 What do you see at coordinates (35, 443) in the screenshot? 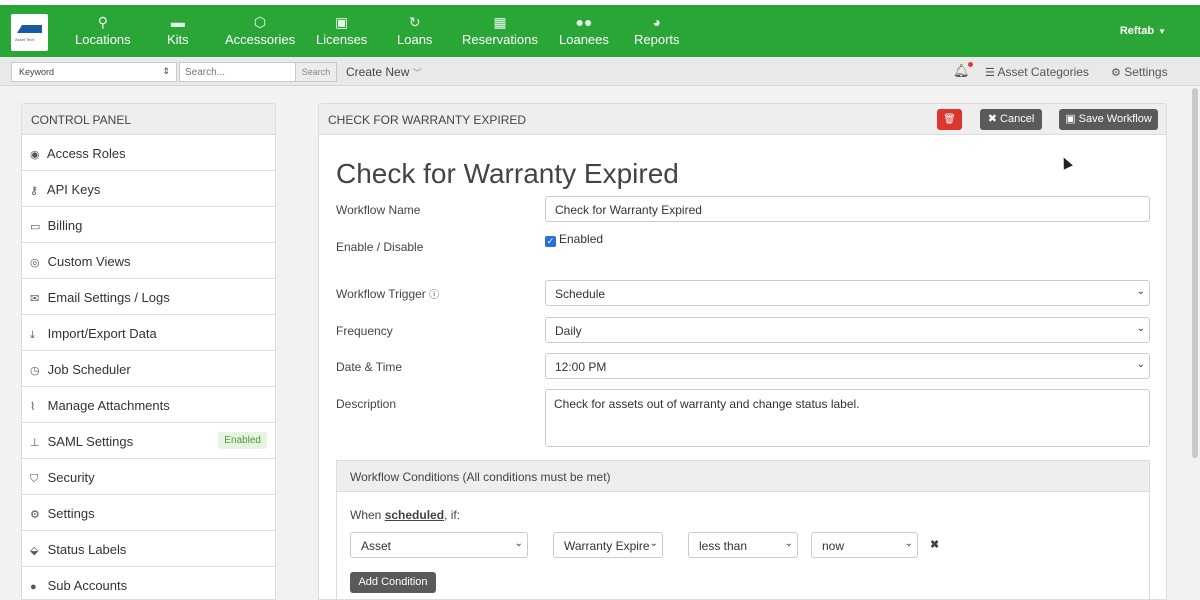
I see `sitemap-icon: ⊥` at bounding box center [35, 443].